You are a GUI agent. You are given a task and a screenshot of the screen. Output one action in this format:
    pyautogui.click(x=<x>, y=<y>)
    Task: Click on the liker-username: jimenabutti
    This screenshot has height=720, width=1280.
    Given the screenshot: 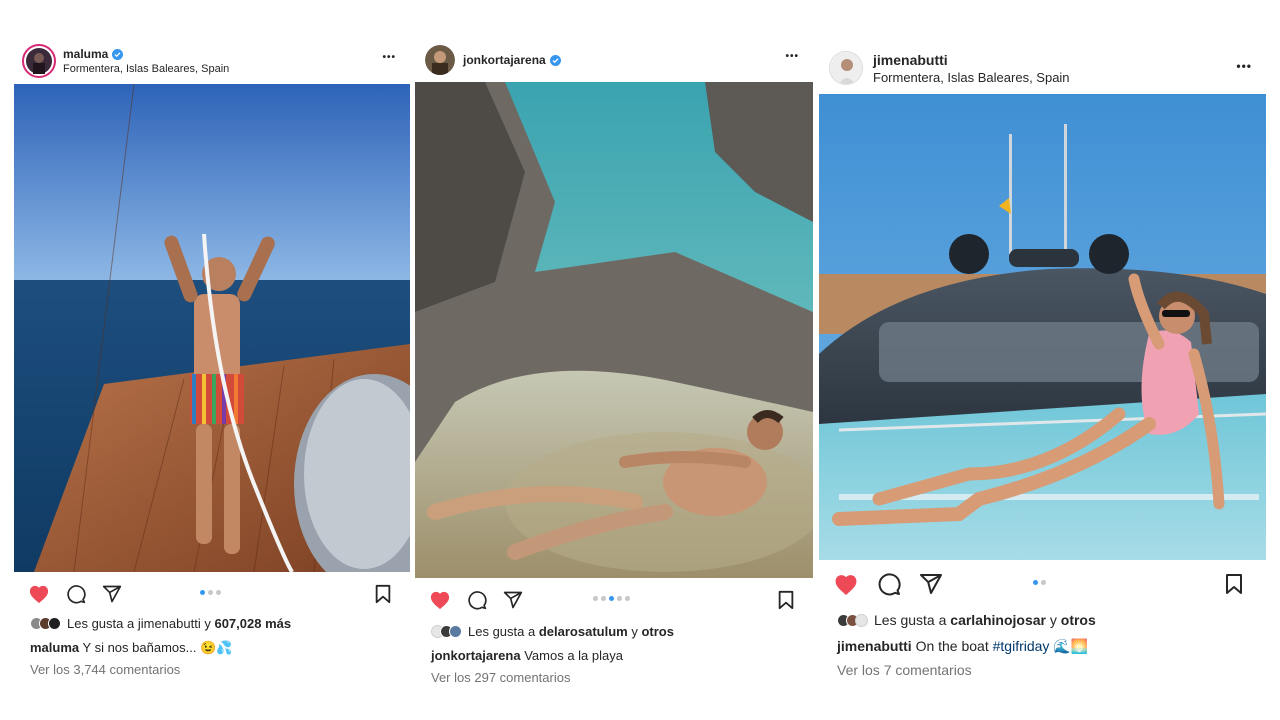 What is the action you would take?
    pyautogui.click(x=169, y=623)
    